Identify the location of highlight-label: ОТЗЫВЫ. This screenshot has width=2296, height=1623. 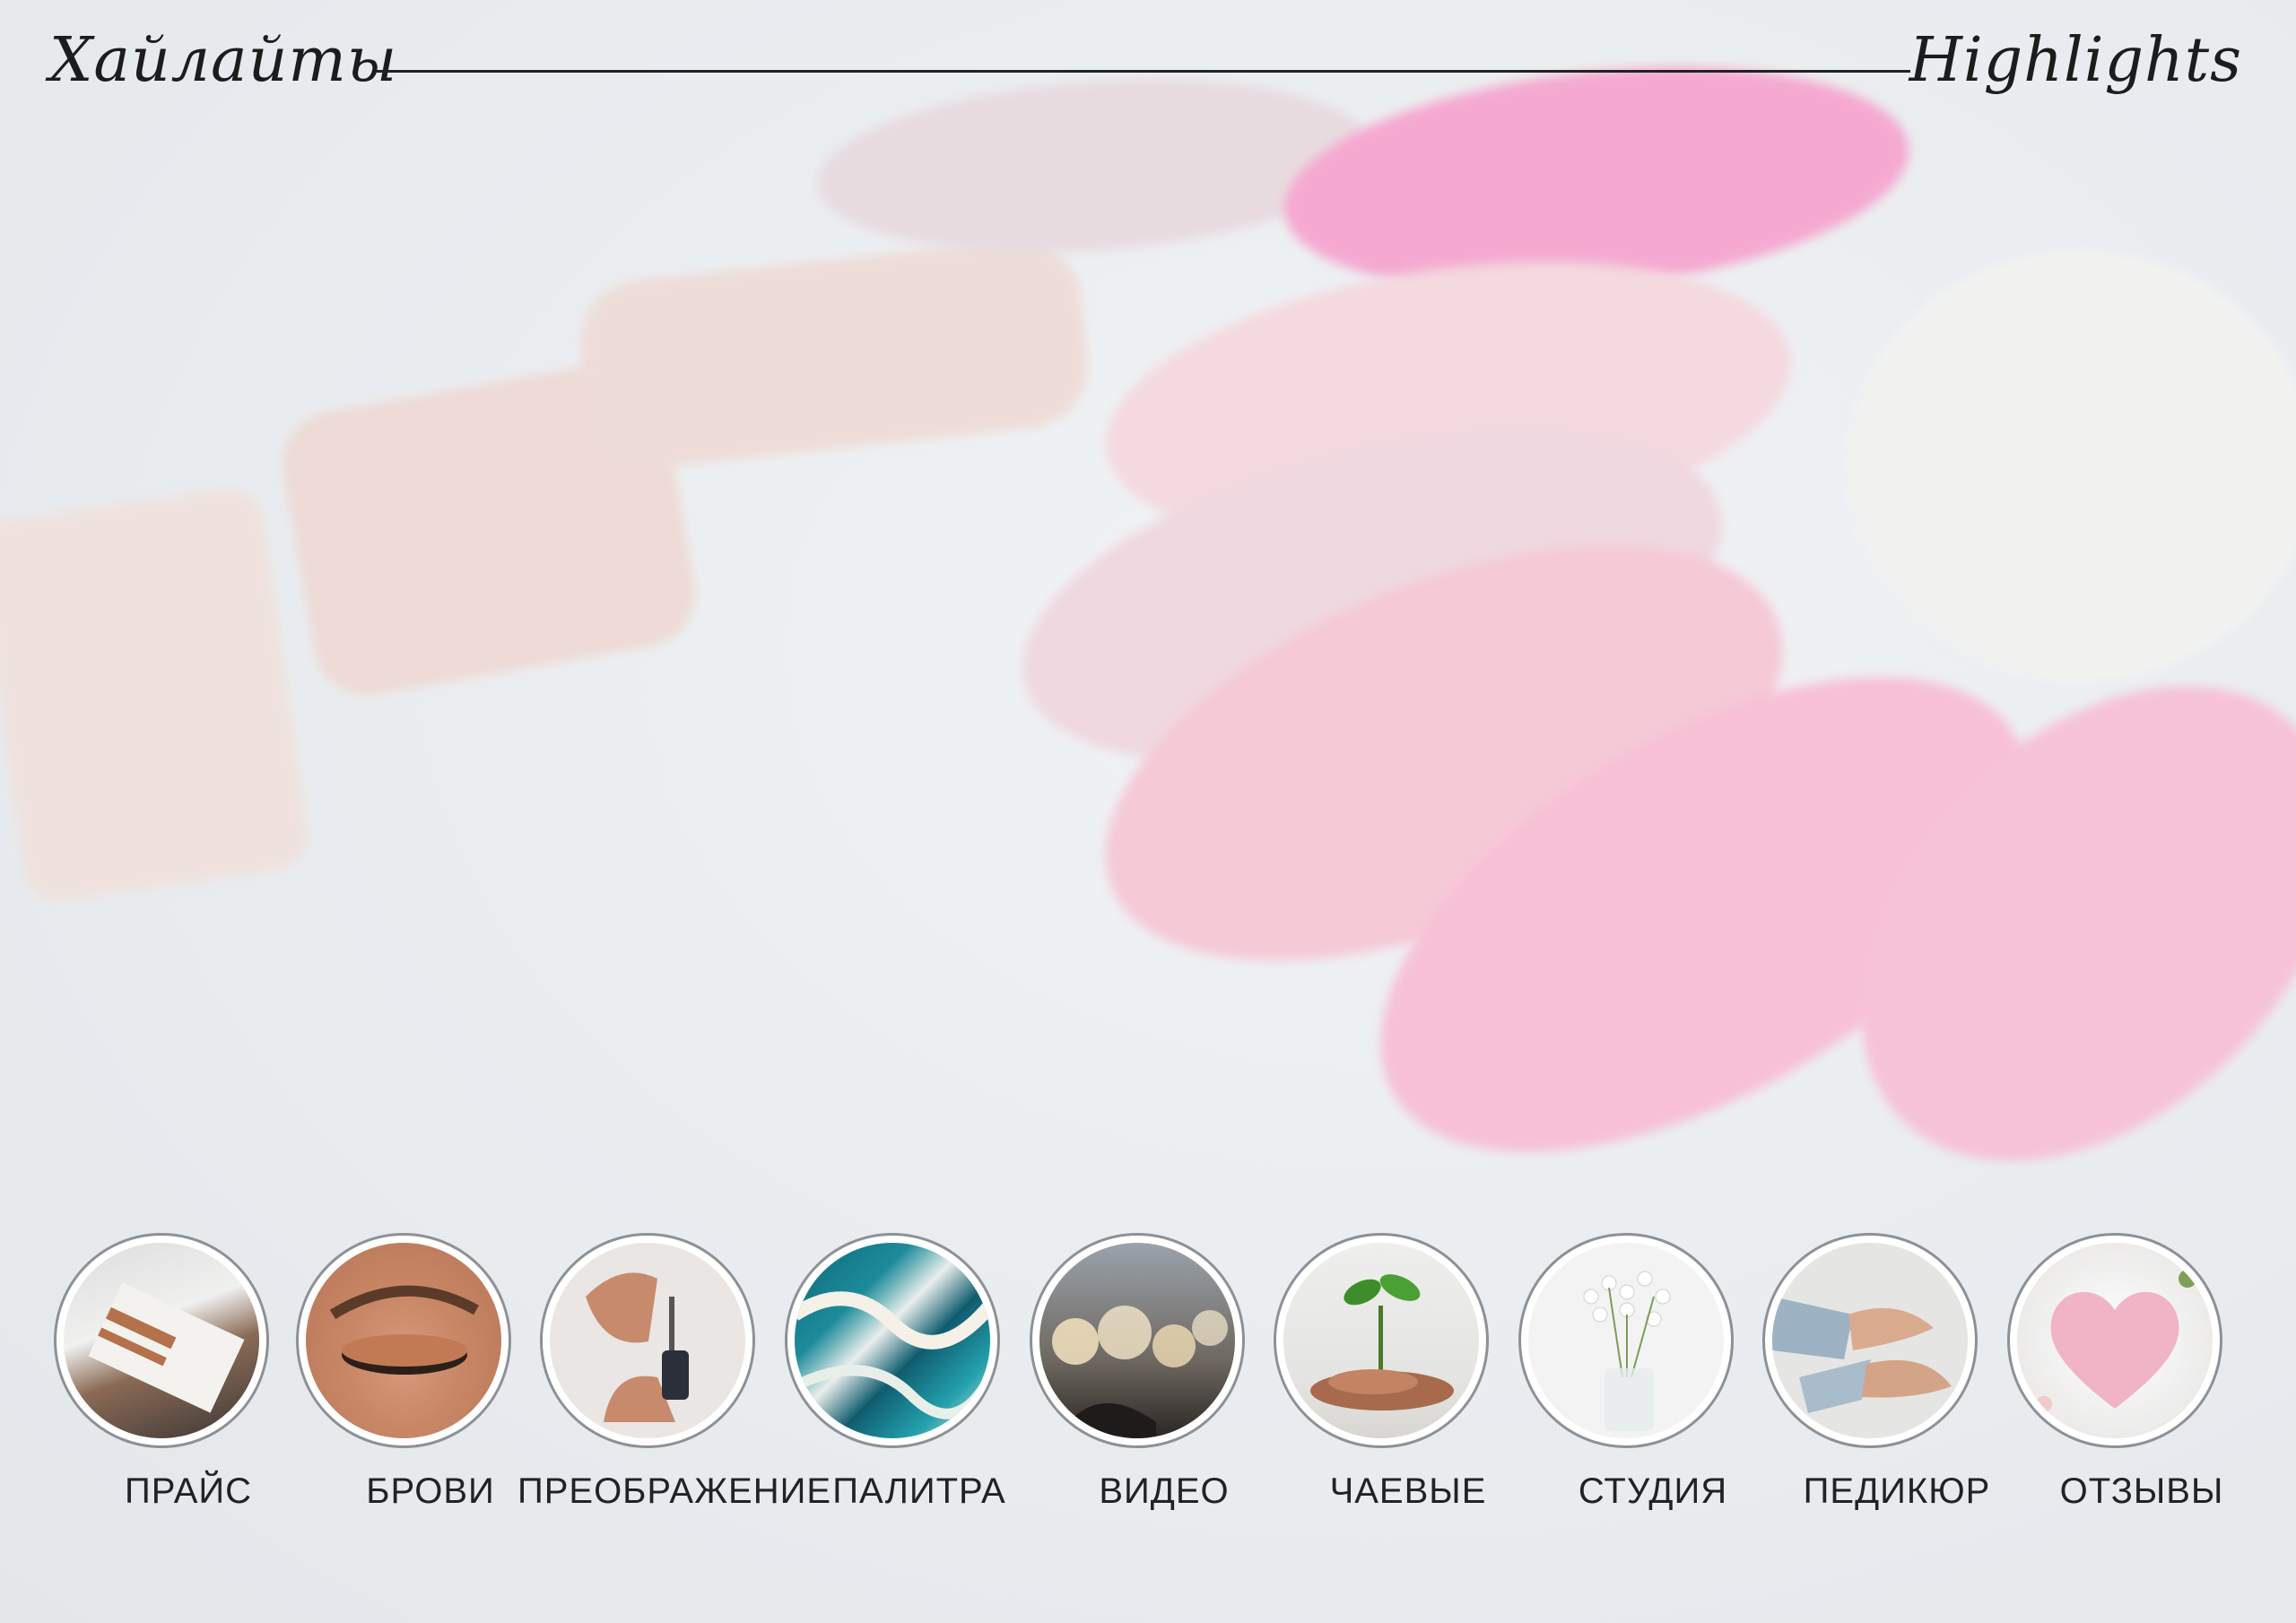
(2141, 1491).